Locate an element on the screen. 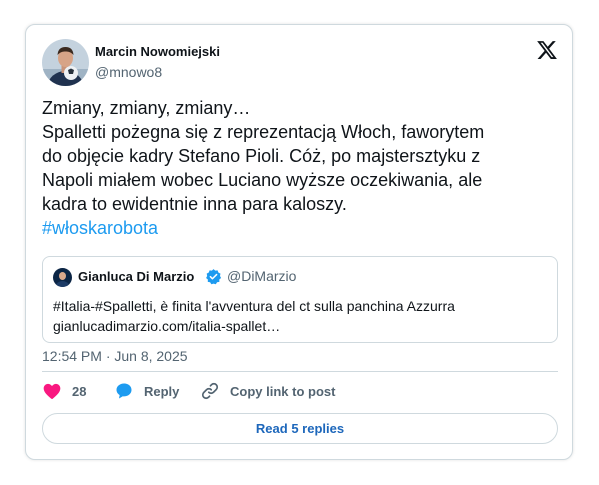 This screenshot has width=599, height=485. author-avatar is located at coordinates (65, 62).